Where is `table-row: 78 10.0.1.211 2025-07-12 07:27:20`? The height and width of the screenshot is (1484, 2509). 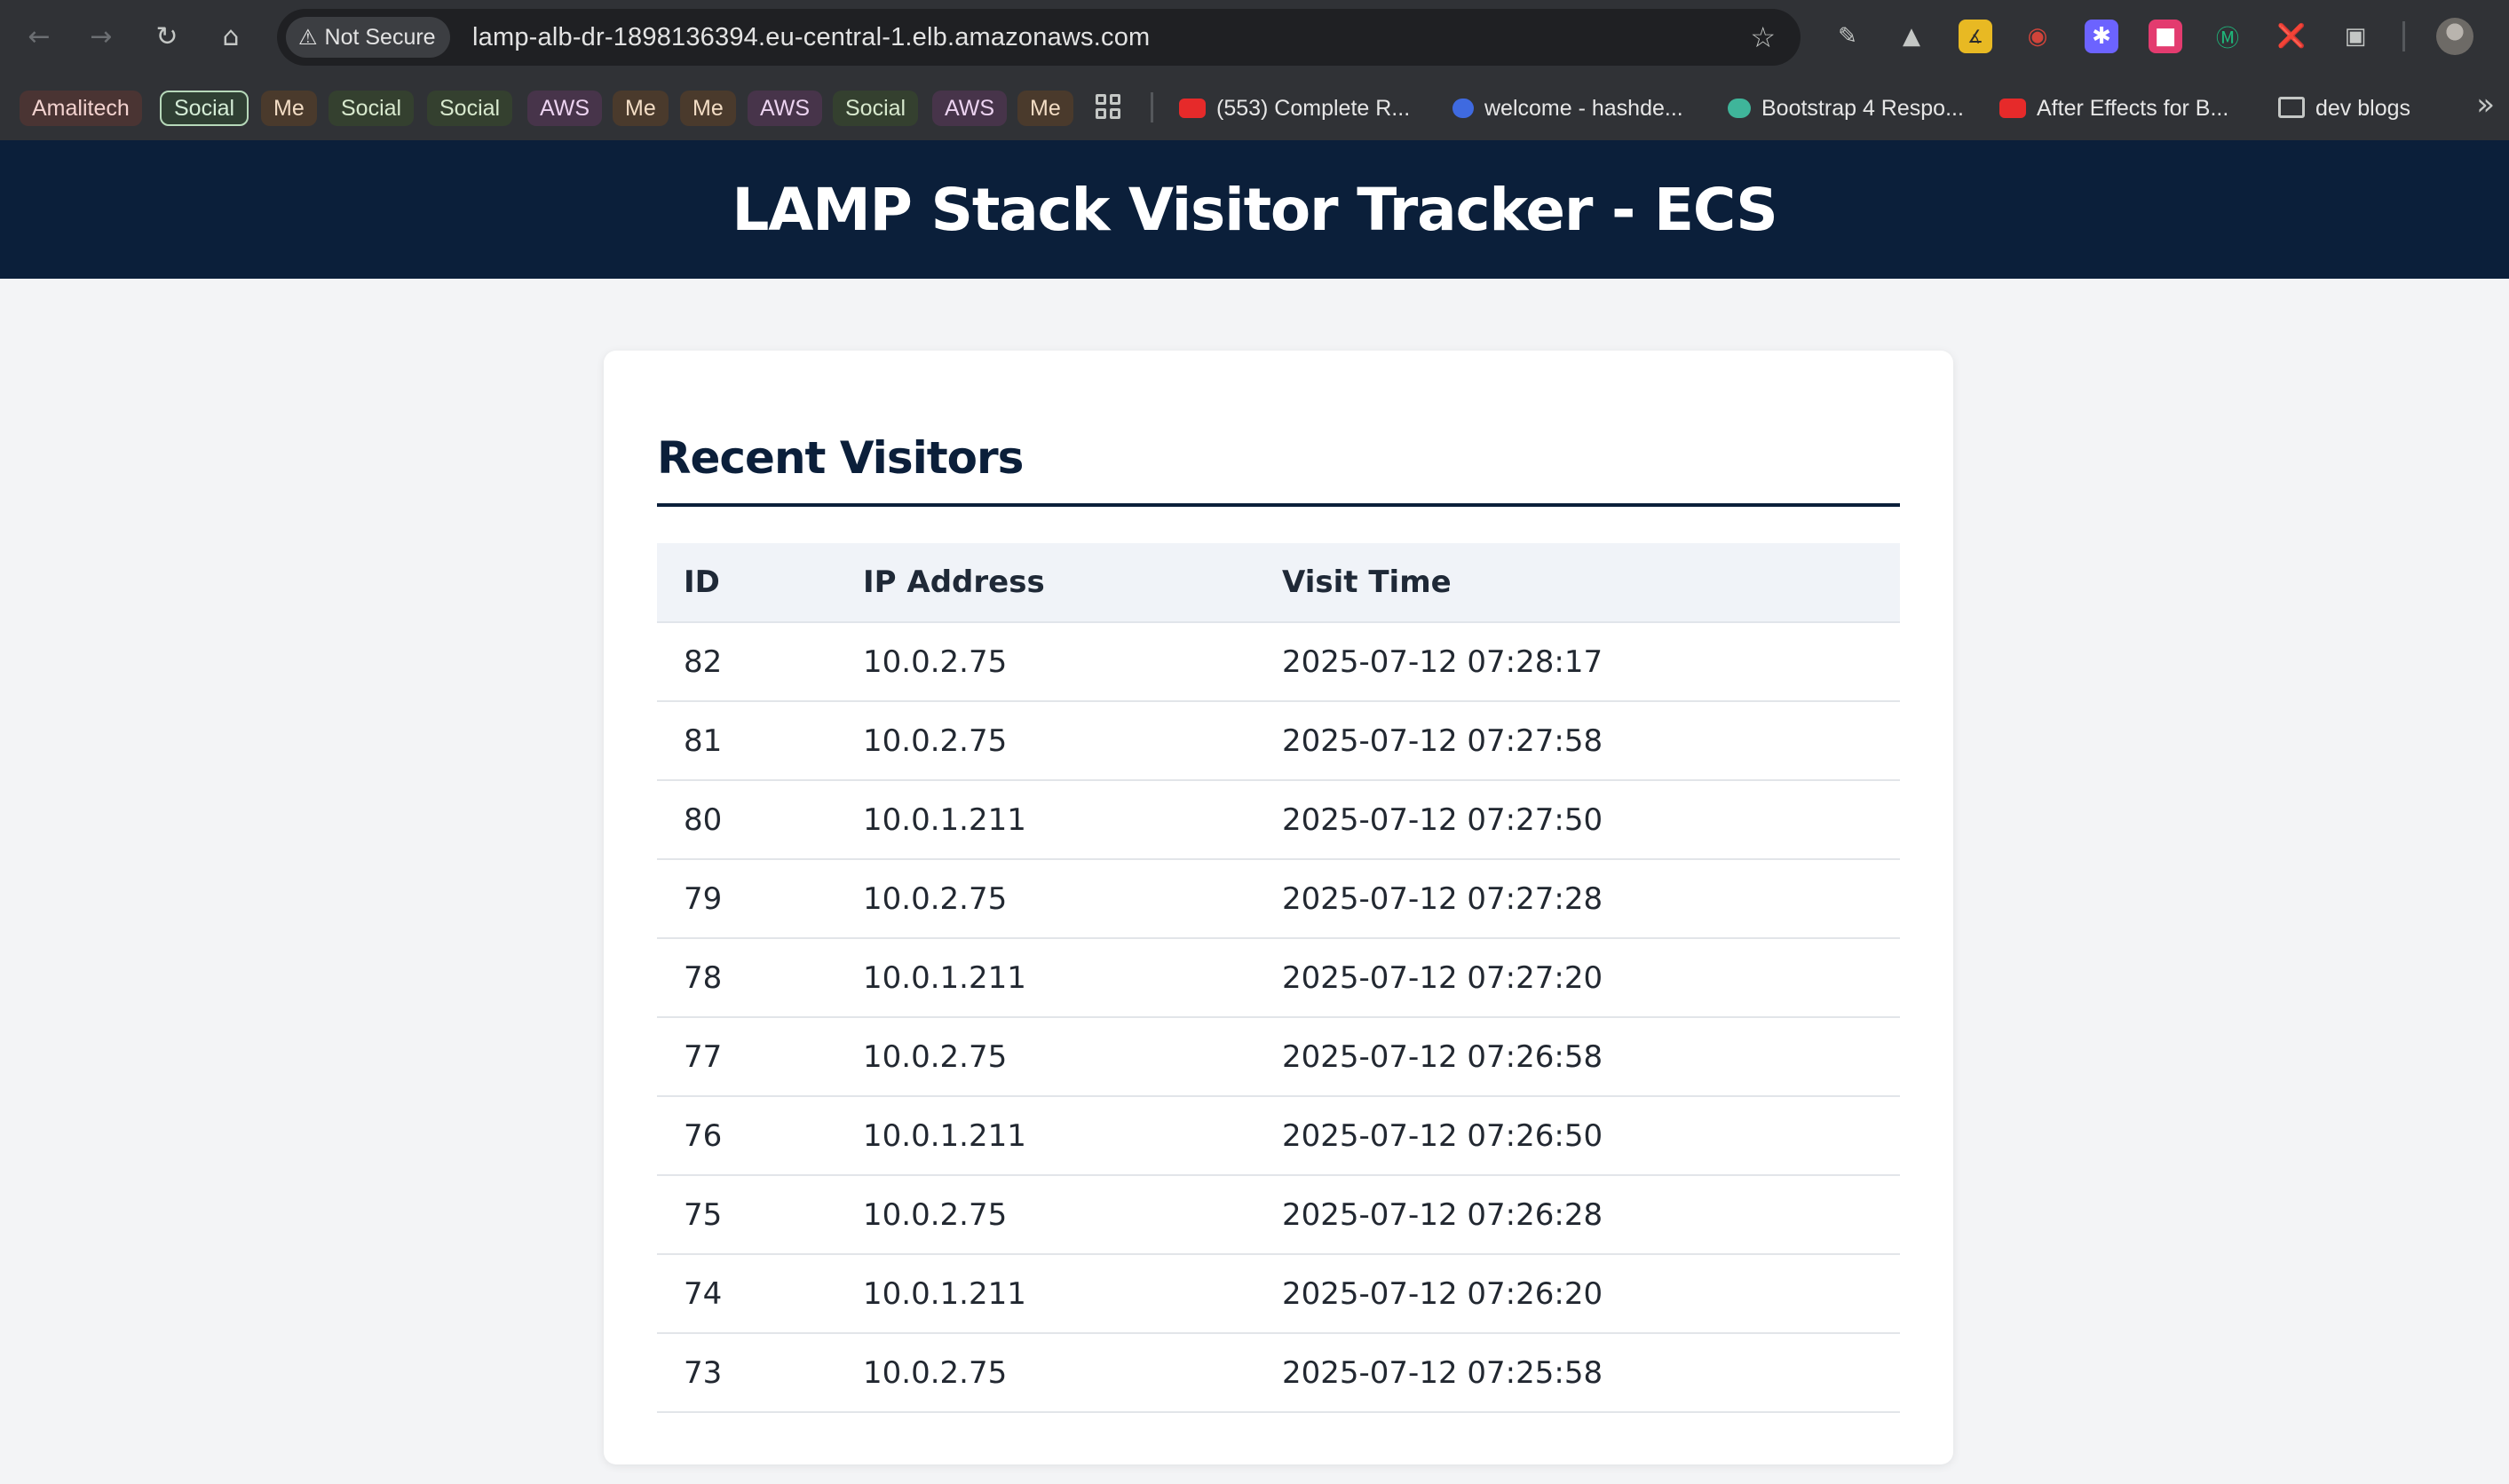
table-row: 78 10.0.1.211 2025-07-12 07:27:20 is located at coordinates (1278, 978).